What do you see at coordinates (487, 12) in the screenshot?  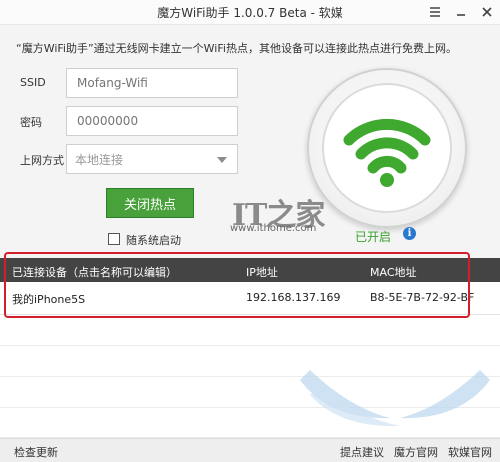 I see `close-icon` at bounding box center [487, 12].